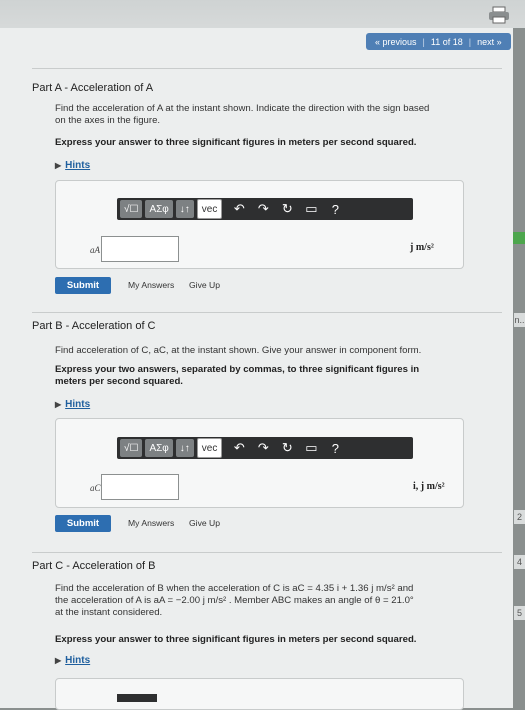 The image size is (525, 710). I want to click on part-c-hints-link: ▶ Hints, so click(72, 660).